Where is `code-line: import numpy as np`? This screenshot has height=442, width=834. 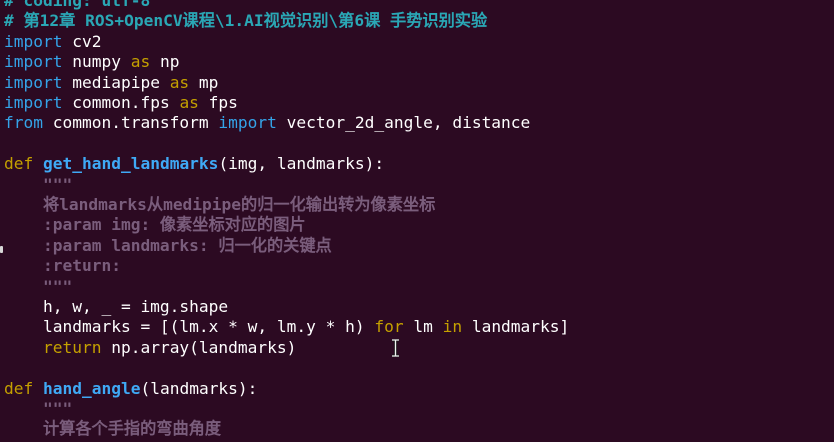
code-line: import numpy as np is located at coordinates (91, 62).